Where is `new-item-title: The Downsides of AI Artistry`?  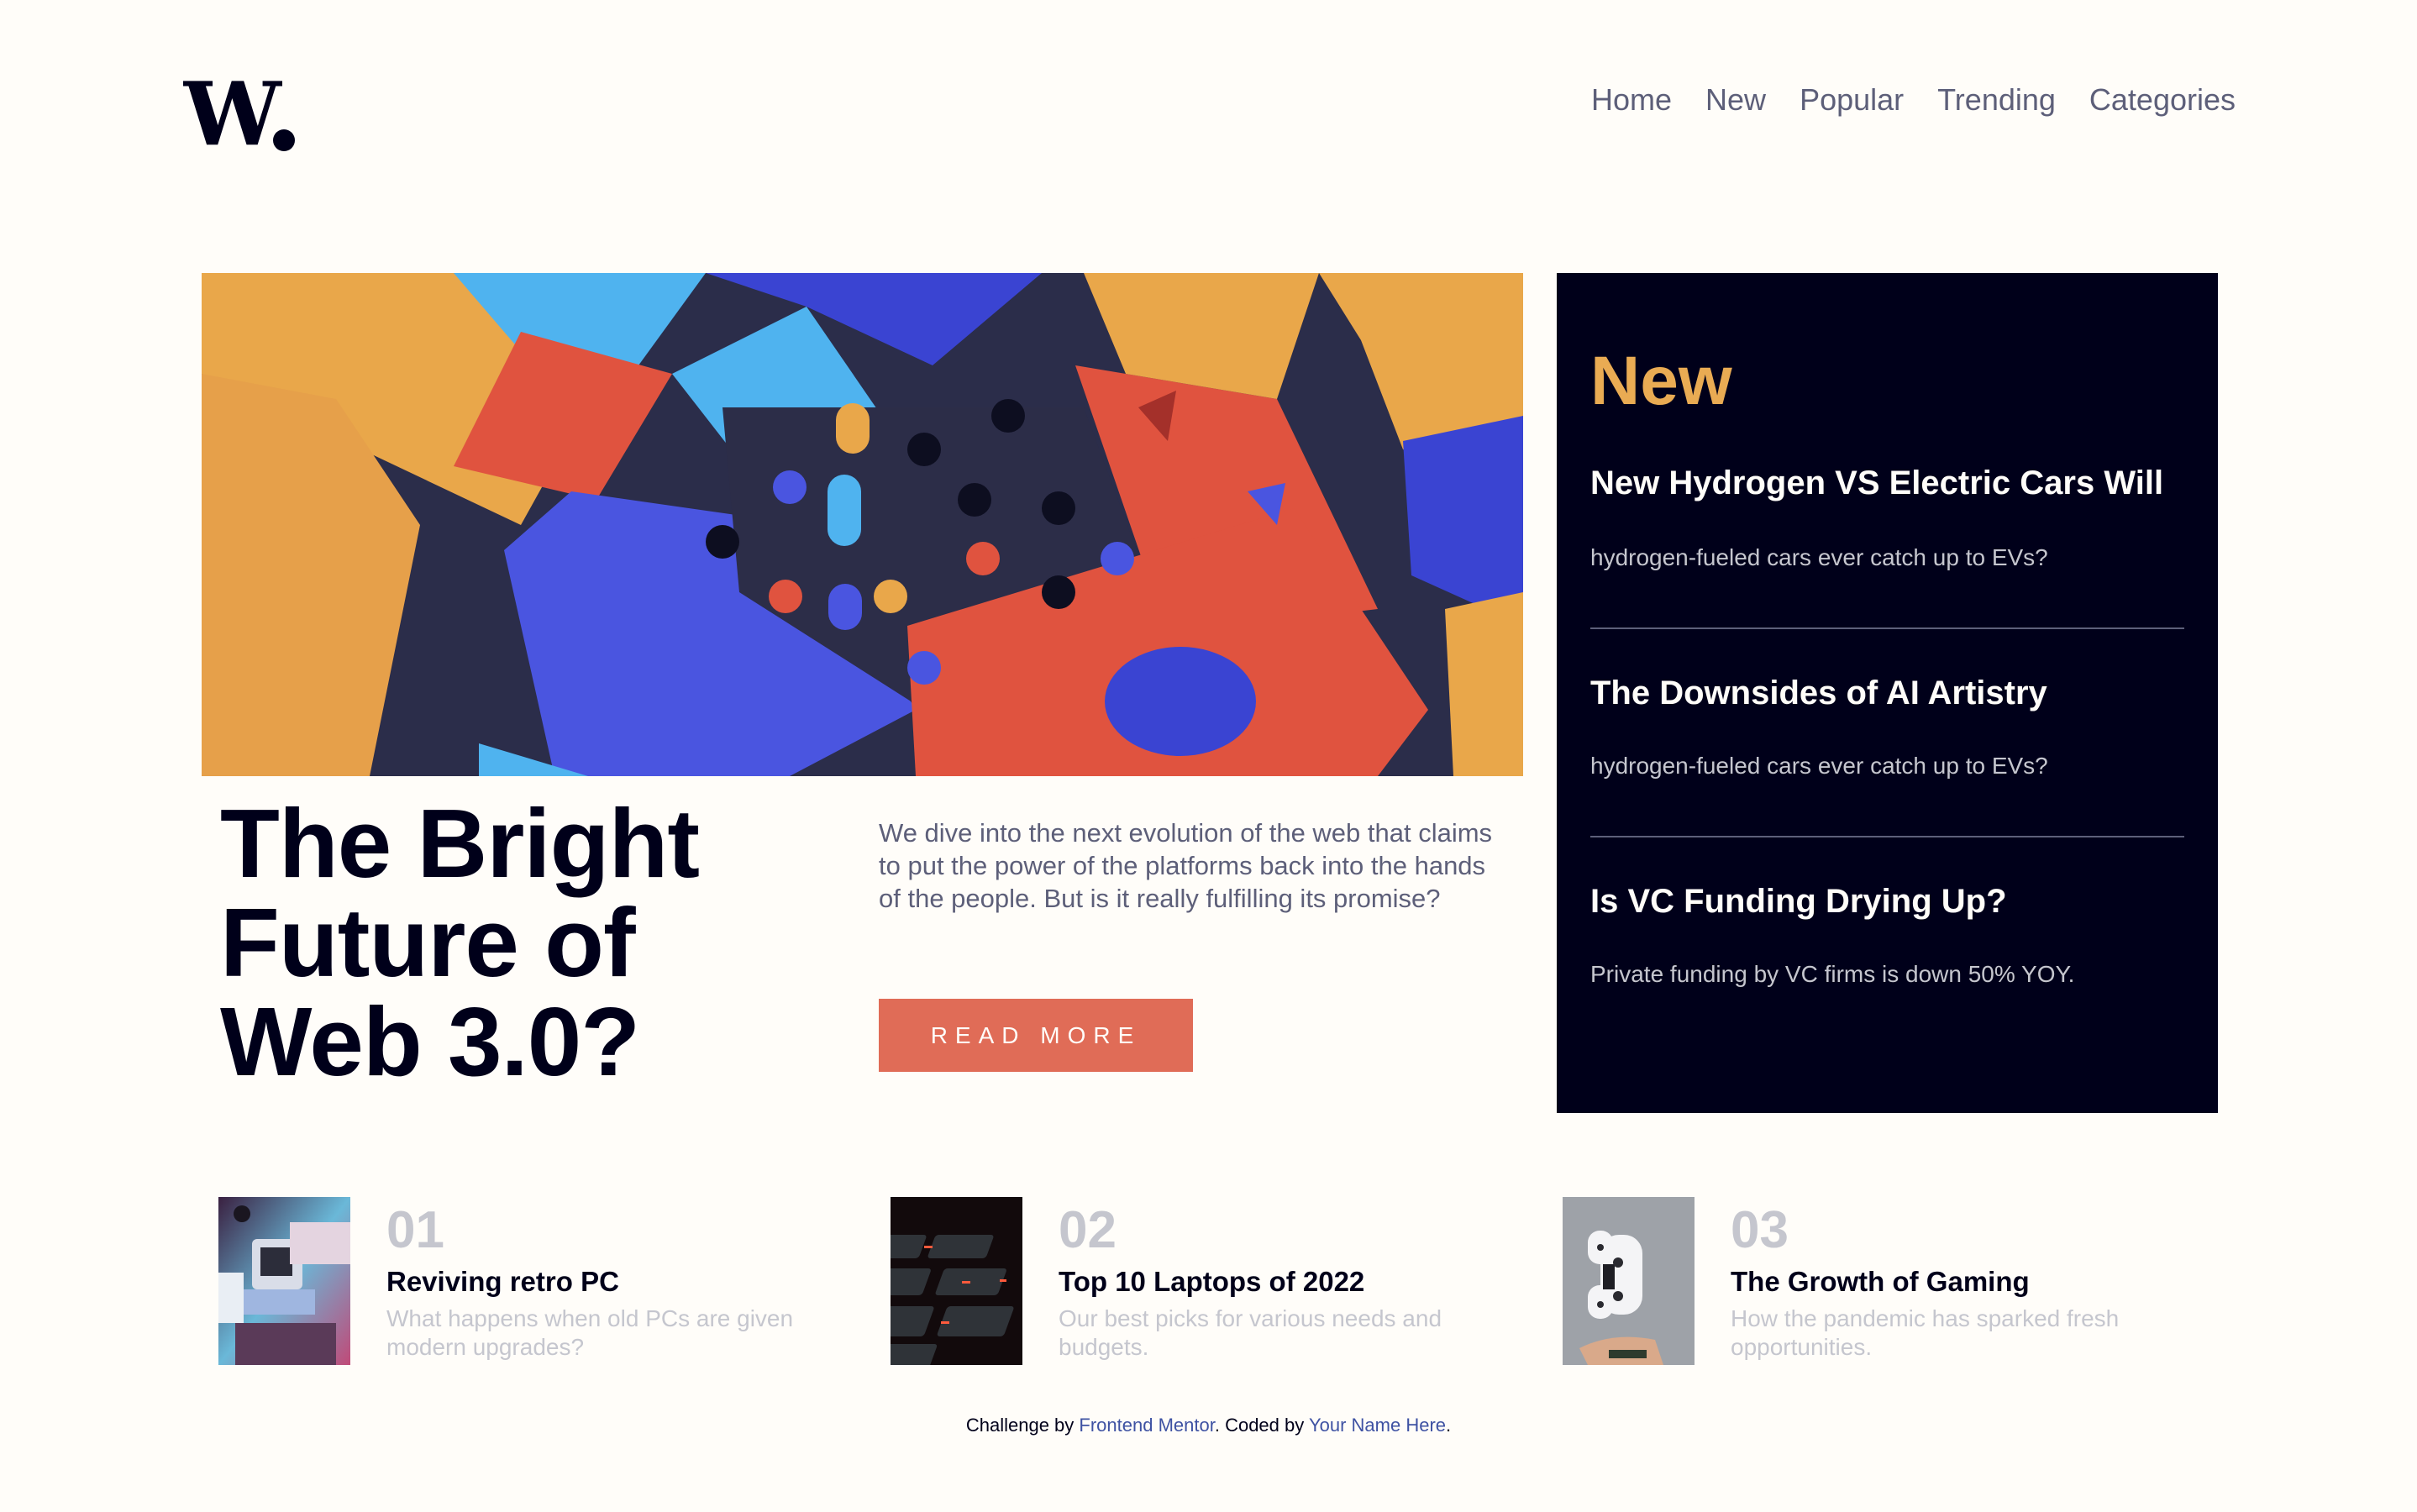
new-item-title: The Downsides of AI Artistry is located at coordinates (1887, 693).